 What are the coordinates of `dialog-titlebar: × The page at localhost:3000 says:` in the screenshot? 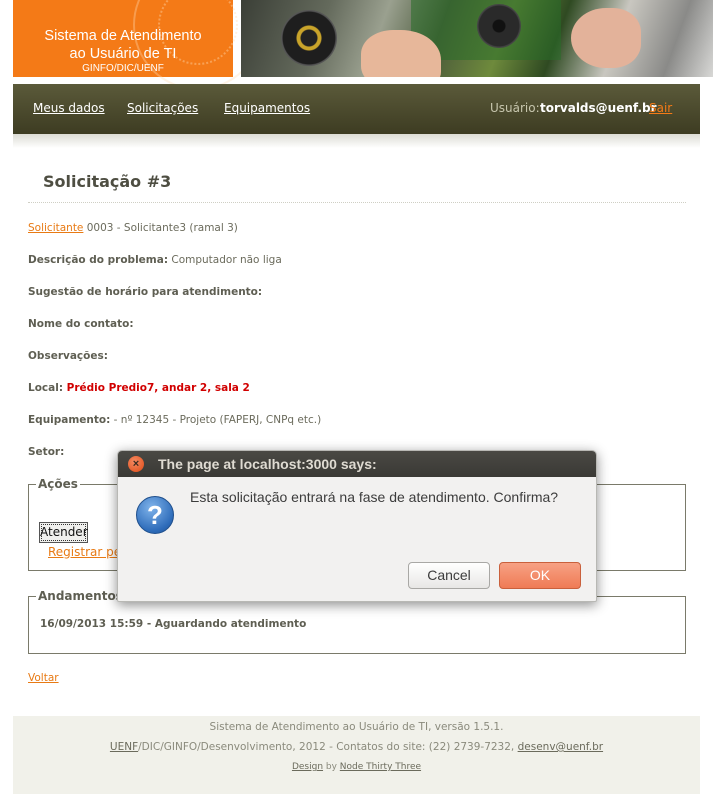 It's located at (357, 464).